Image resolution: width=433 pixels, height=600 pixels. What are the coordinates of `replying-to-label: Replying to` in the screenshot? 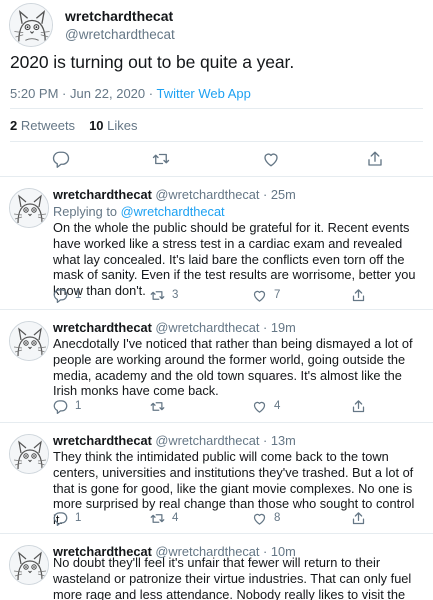 It's located at (87, 211).